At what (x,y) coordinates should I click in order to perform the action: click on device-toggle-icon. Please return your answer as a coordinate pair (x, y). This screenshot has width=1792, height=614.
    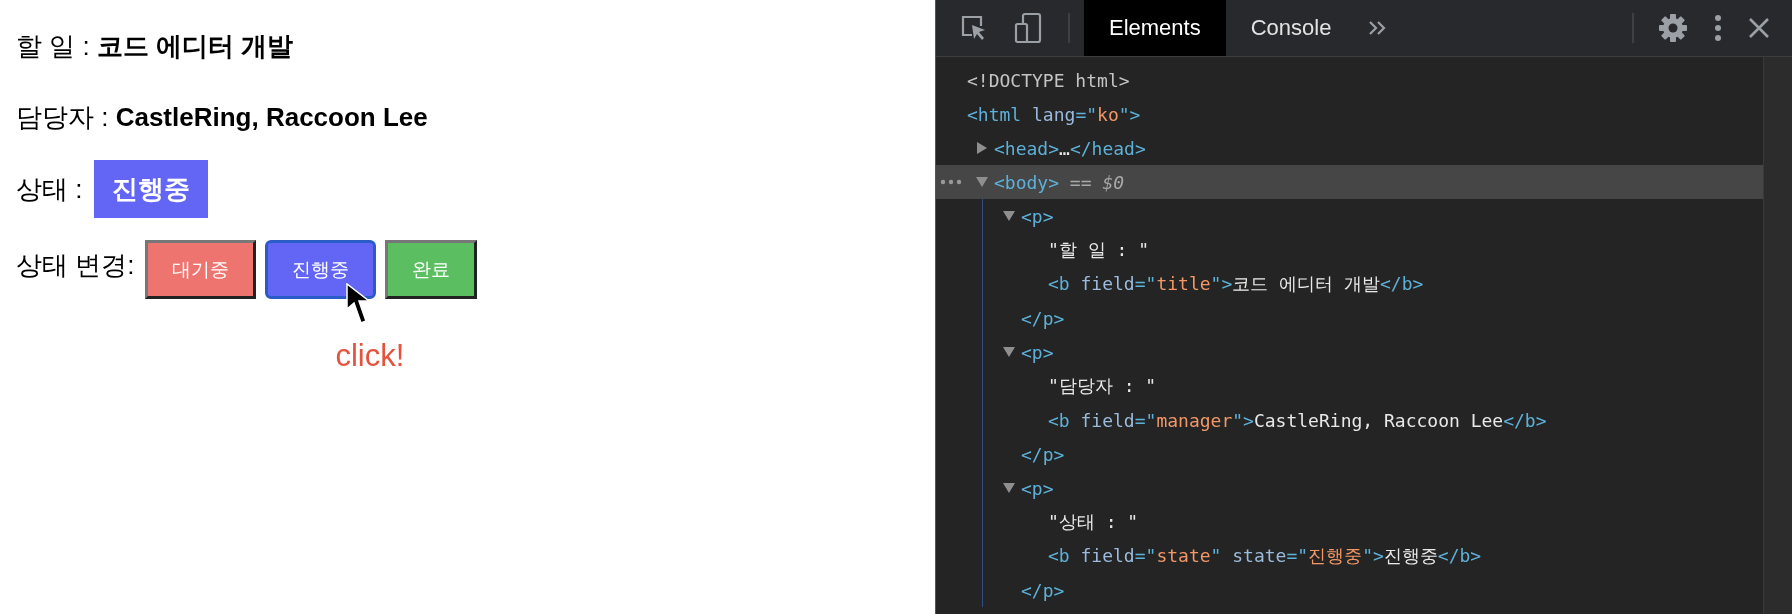
    Looking at the image, I should click on (1028, 28).